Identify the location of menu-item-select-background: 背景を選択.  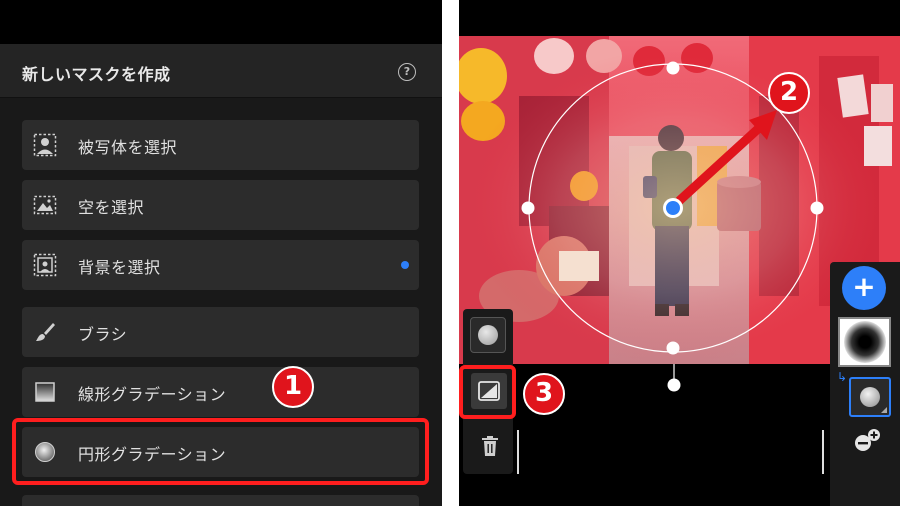
(220, 265).